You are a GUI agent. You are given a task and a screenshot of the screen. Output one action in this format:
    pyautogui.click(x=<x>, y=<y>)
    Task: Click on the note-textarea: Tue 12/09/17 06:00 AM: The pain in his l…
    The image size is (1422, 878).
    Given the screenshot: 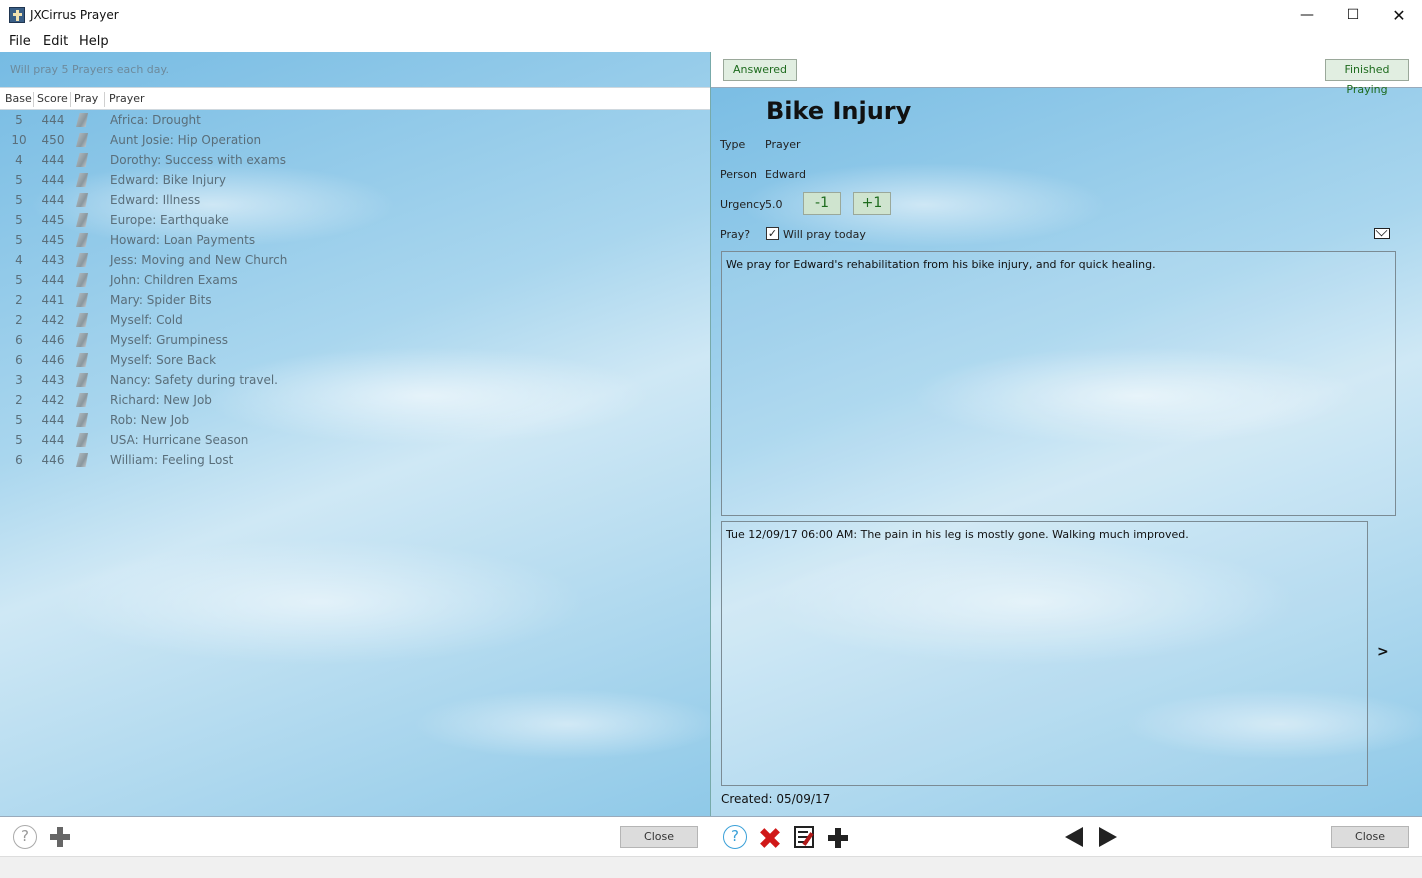 What is the action you would take?
    pyautogui.click(x=1044, y=653)
    